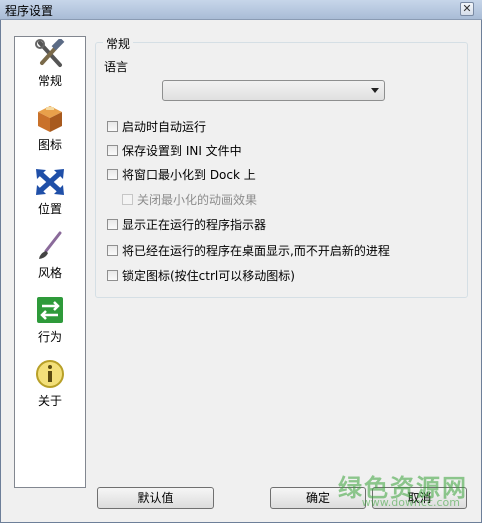 This screenshot has width=482, height=523. I want to click on watermark-url: www.downcc.com, so click(410, 502).